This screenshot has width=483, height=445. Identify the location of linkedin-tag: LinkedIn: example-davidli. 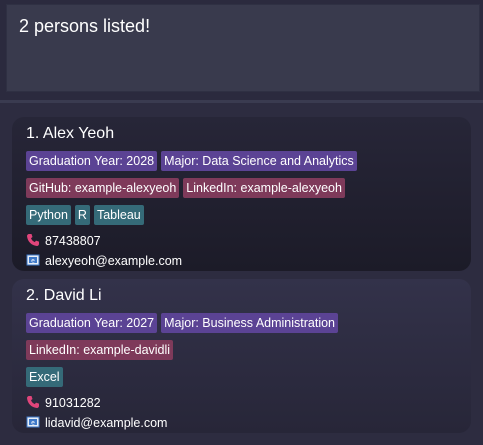
(100, 350).